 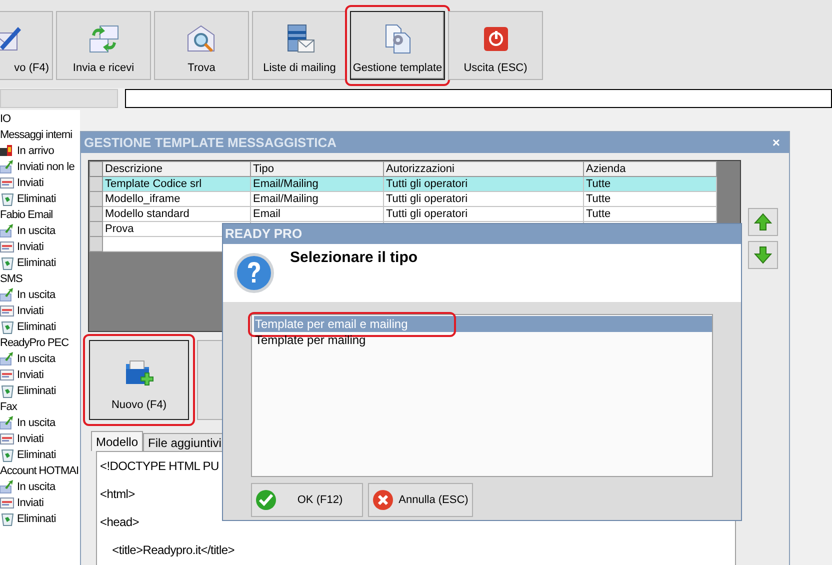 I want to click on code-line: <title>Readypro.it</title>, so click(x=172, y=549).